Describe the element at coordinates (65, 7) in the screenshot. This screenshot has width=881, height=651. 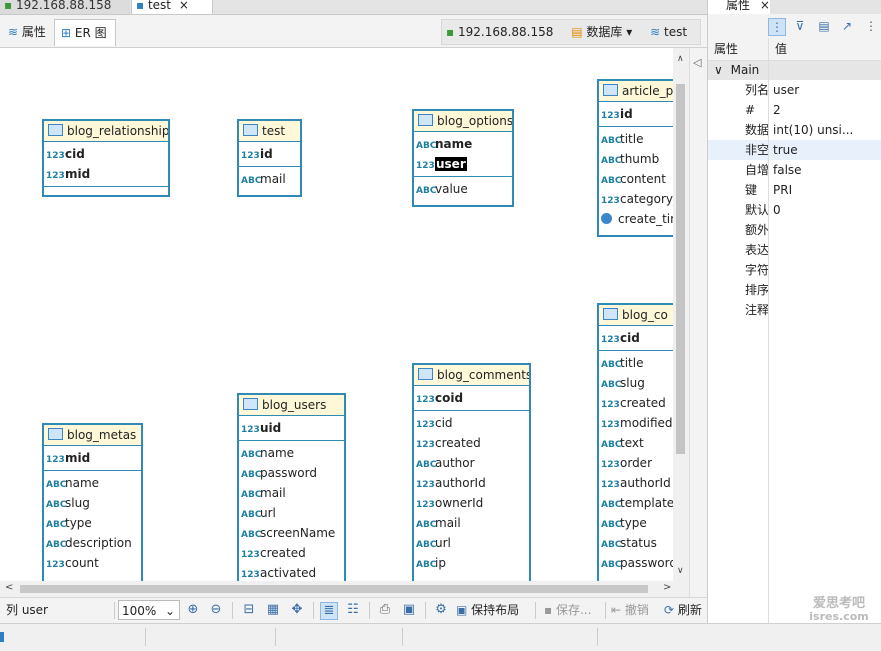
I see `tab-connection: ▪ 192.168.88.158` at that location.